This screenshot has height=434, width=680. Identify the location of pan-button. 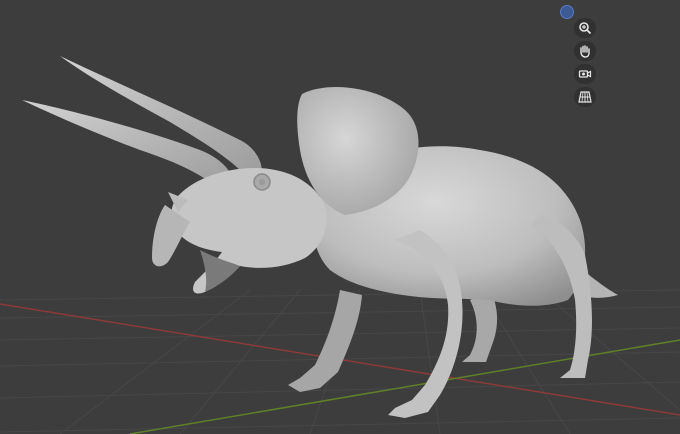
(585, 51).